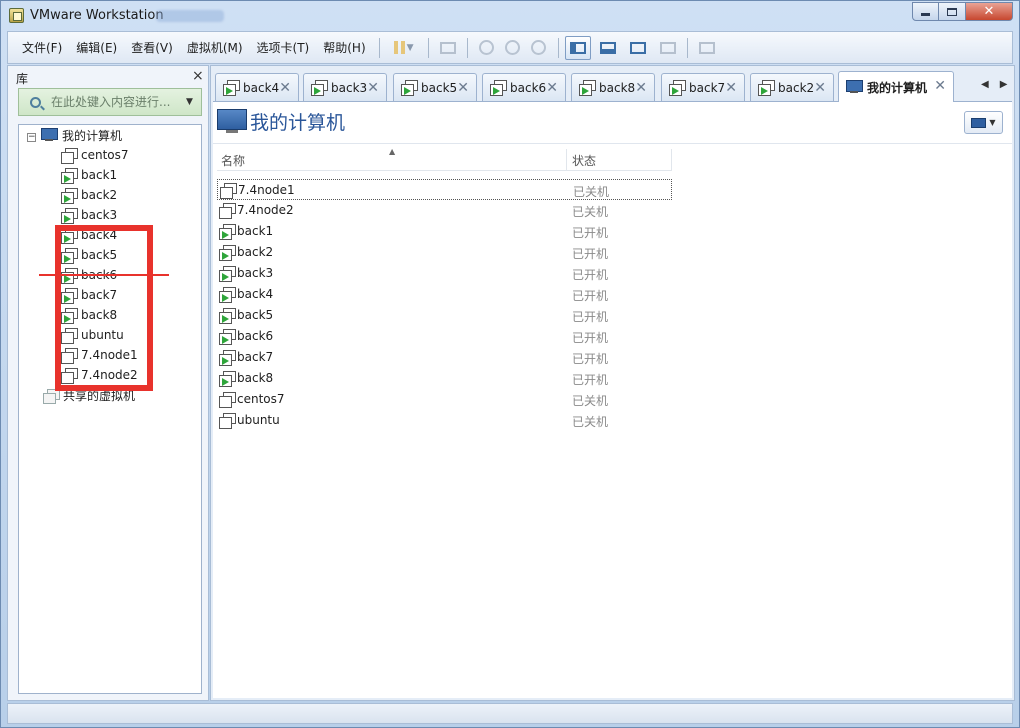 The width and height of the screenshot is (1020, 728). I want to click on snapshot-button, so click(487, 48).